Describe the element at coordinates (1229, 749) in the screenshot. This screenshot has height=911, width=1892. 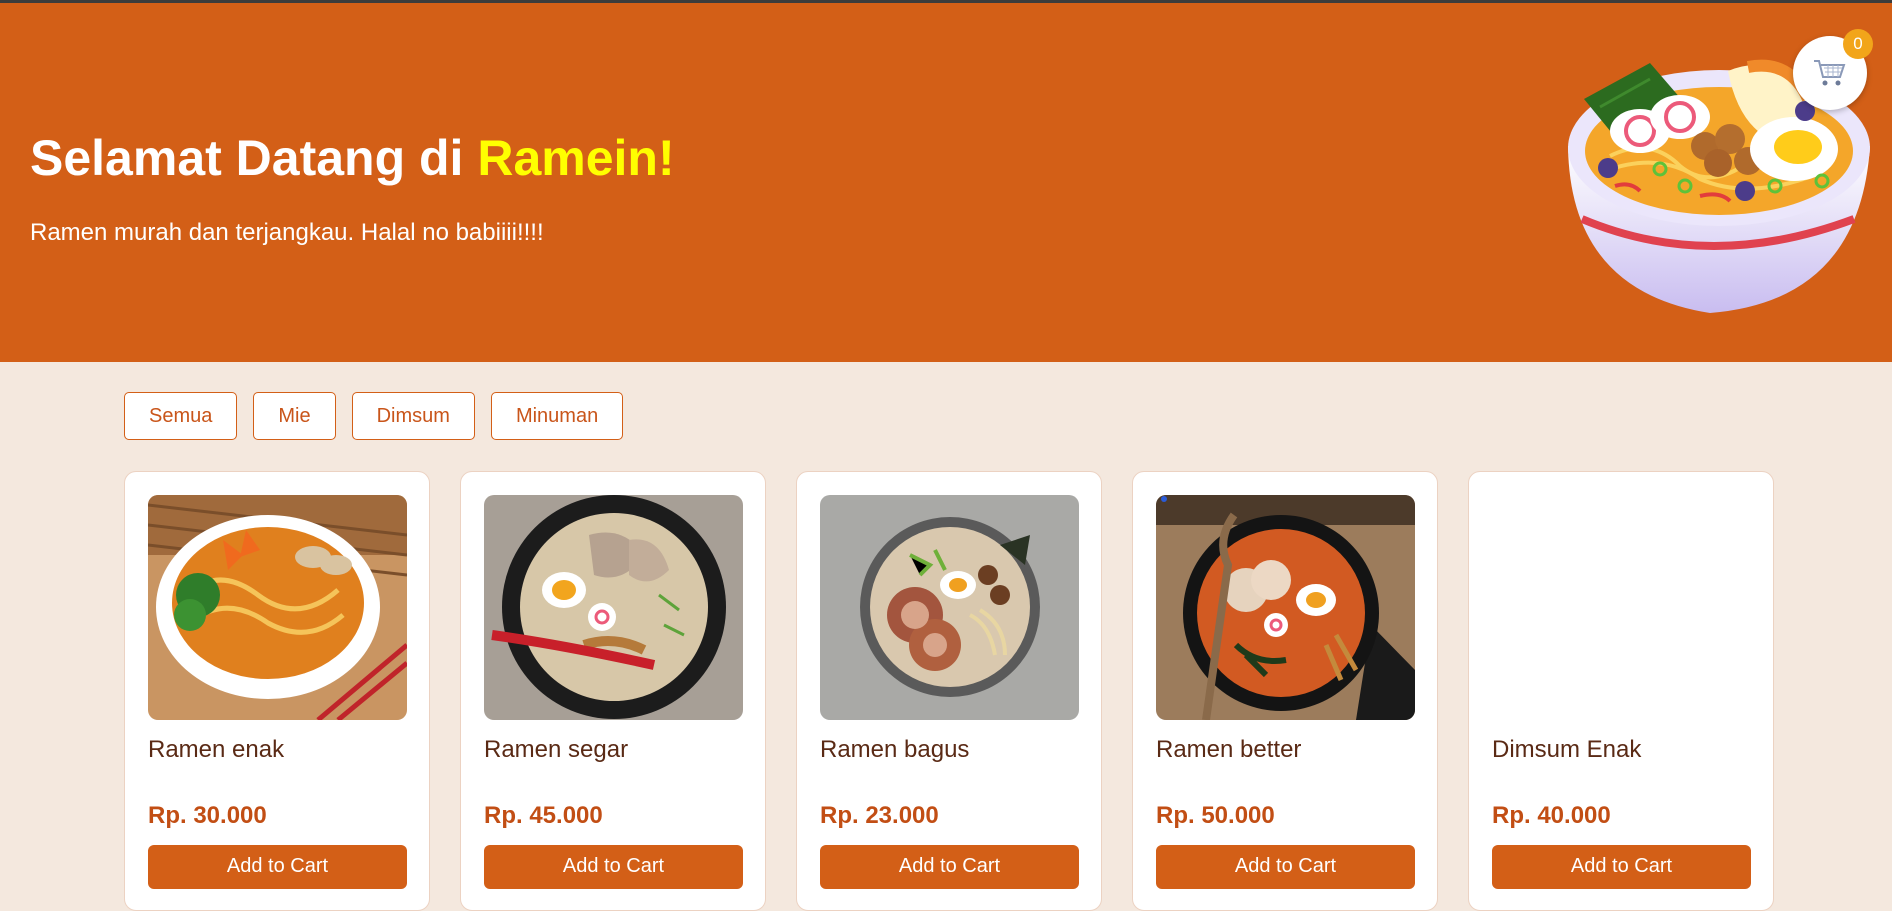
I see `product-name: Ramen better` at that location.